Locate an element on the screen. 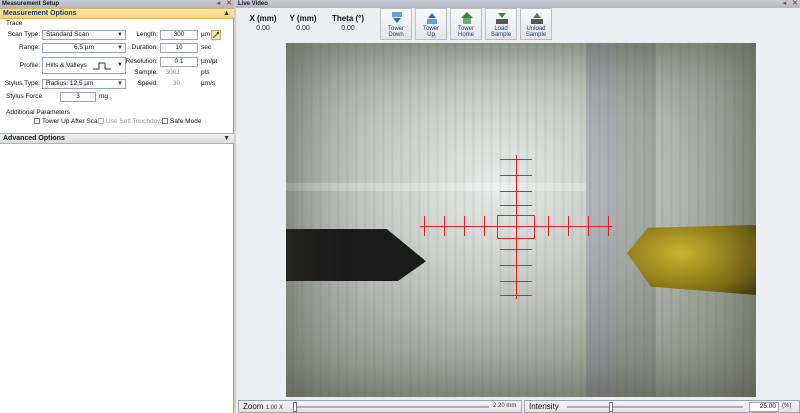  safe-mode-checkbox: Safe Mode is located at coordinates (181, 122).